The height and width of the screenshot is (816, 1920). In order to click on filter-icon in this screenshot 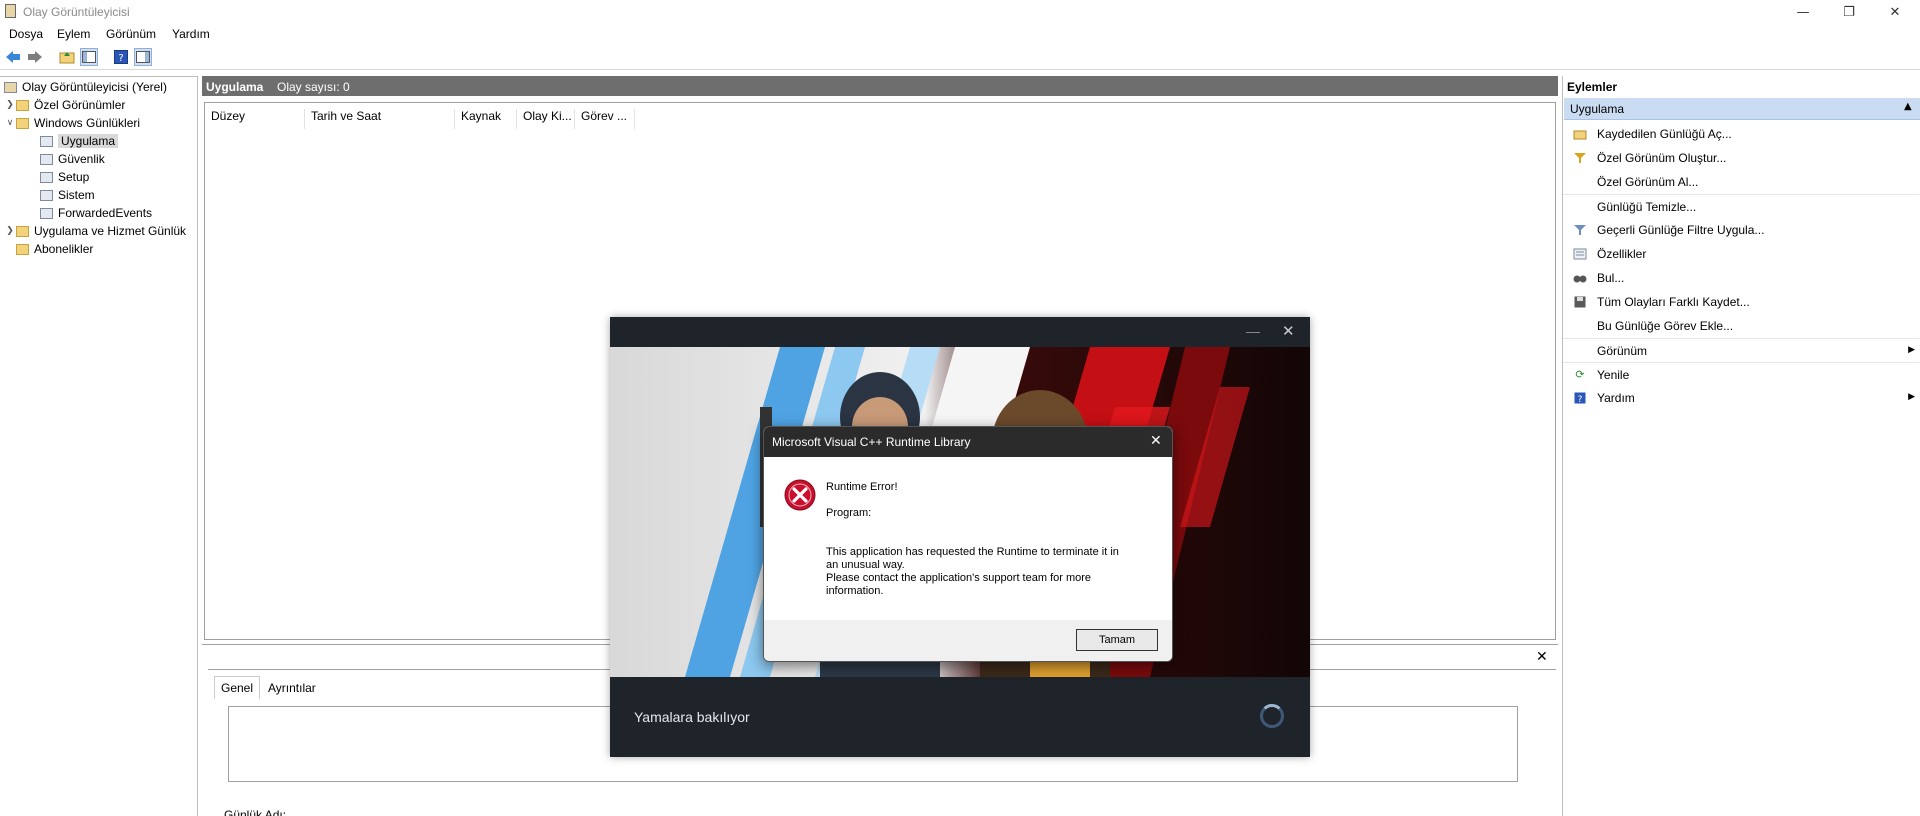, I will do `click(1580, 158)`.